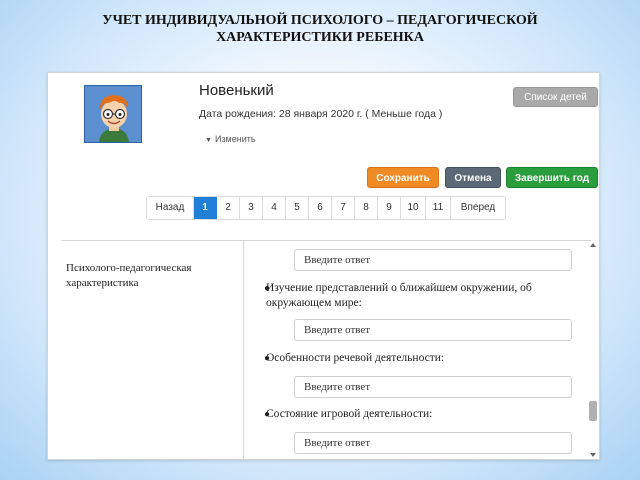  I want to click on save-button: Сохранить, so click(403, 177).